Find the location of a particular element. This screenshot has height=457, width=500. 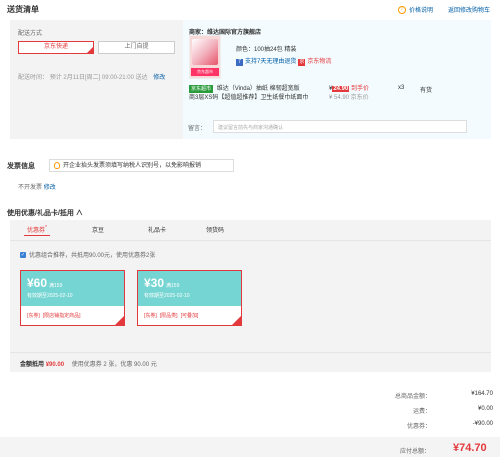

tissue-pack-graphic is located at coordinates (205, 52).